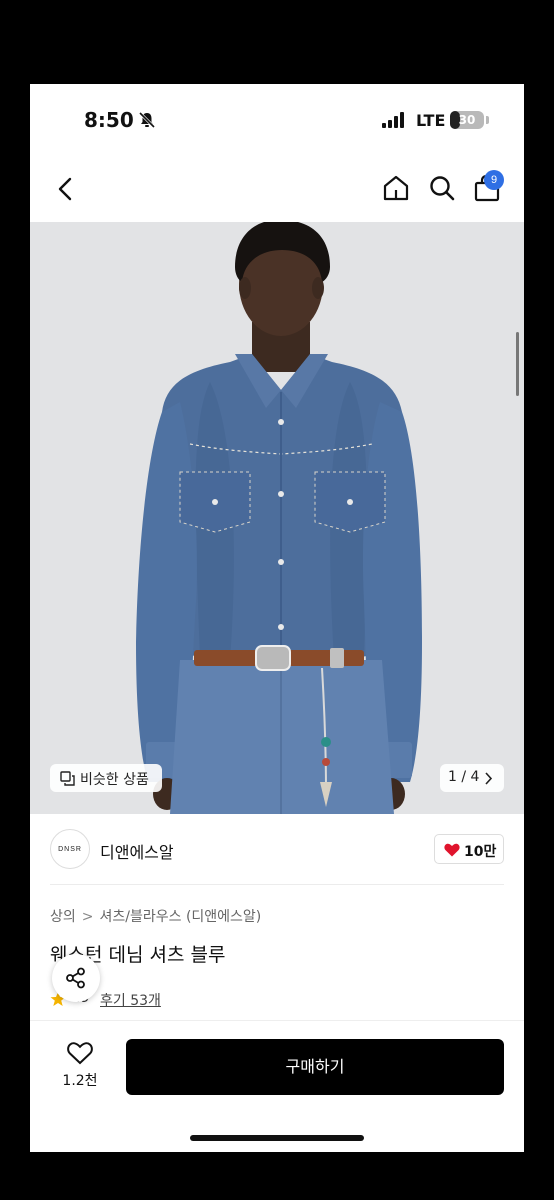 The width and height of the screenshot is (554, 1200). I want to click on cart-count-badge: 9, so click(494, 180).